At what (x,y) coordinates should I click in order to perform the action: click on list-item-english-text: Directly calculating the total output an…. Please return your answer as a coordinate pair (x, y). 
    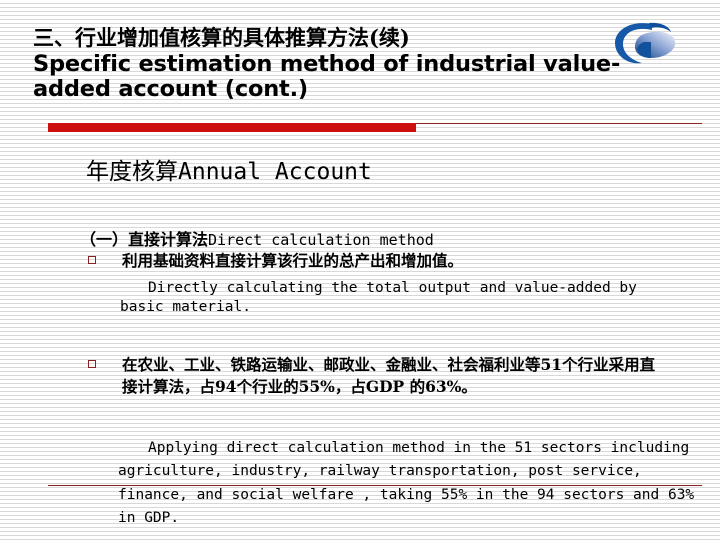
    Looking at the image, I should click on (378, 298).